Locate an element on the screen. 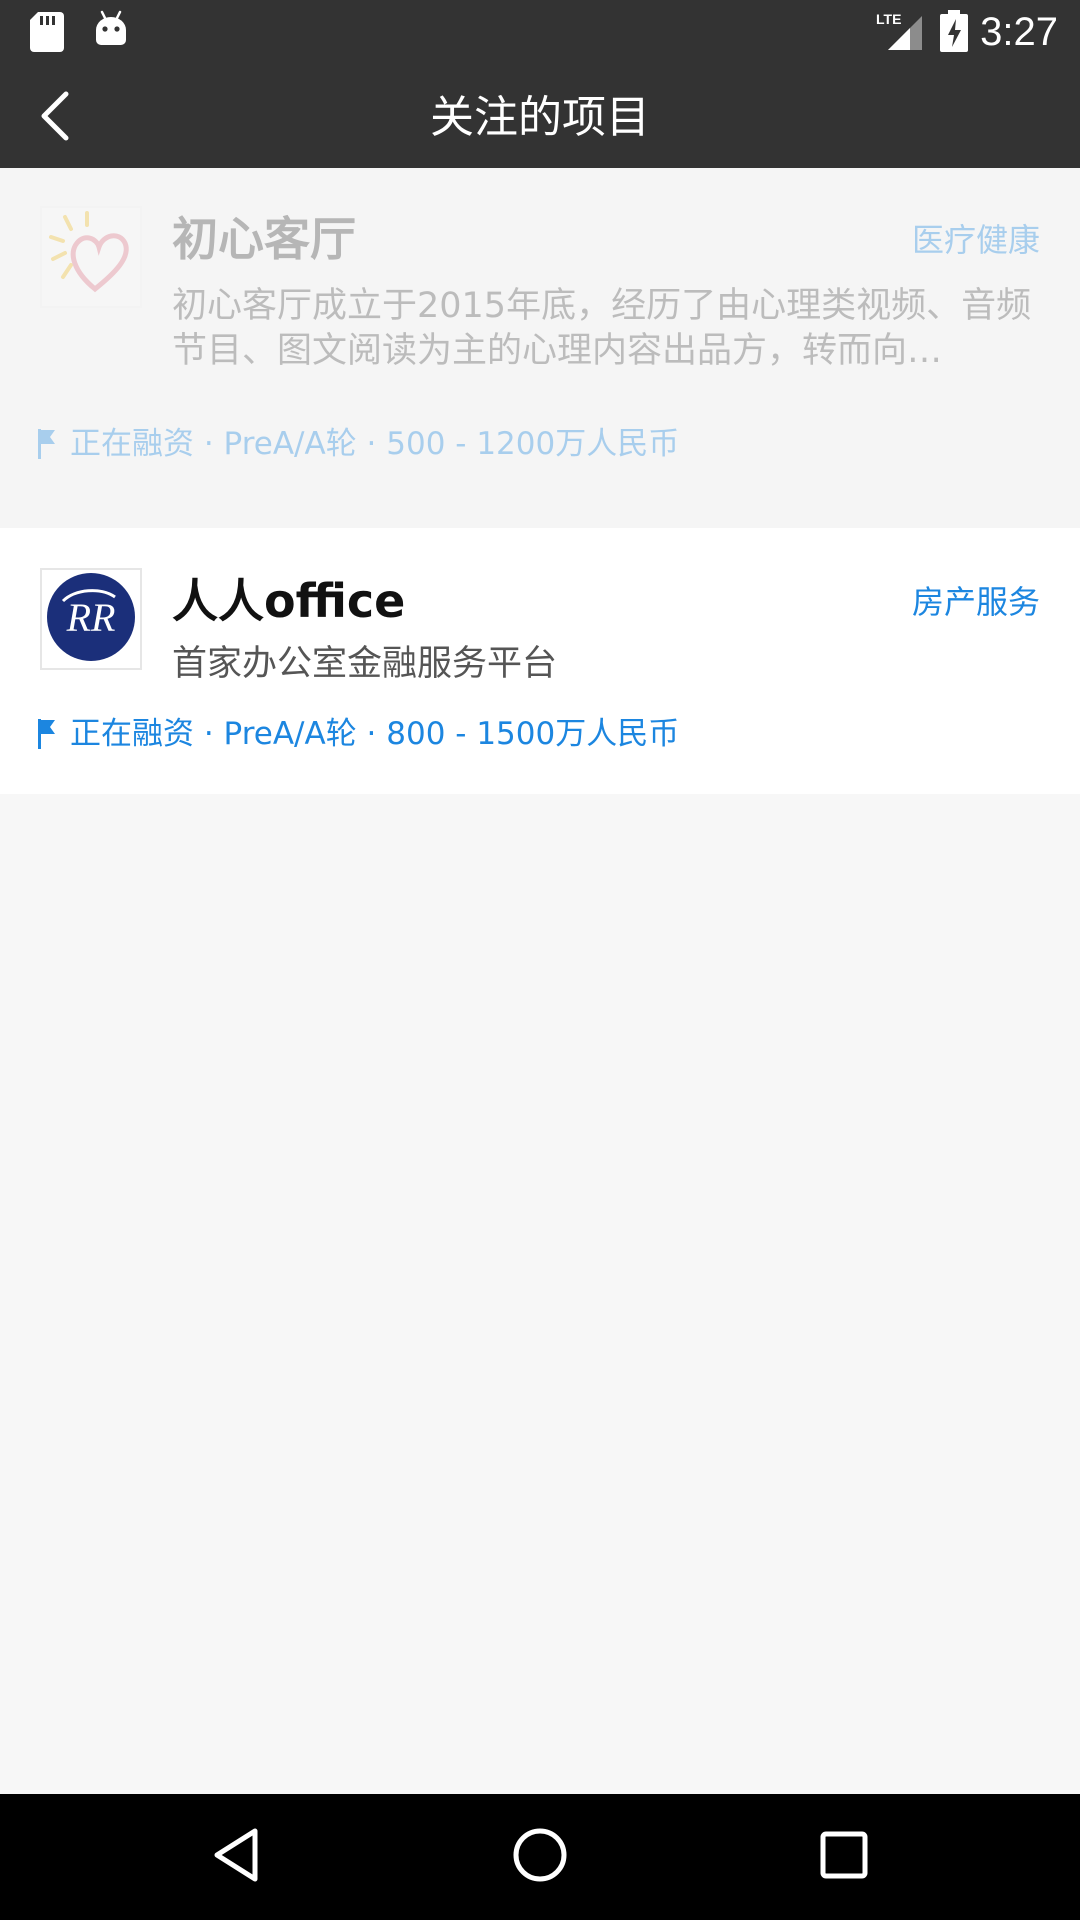 Image resolution: width=1080 pixels, height=1920 pixels. sd-card-icon is located at coordinates (47, 34).